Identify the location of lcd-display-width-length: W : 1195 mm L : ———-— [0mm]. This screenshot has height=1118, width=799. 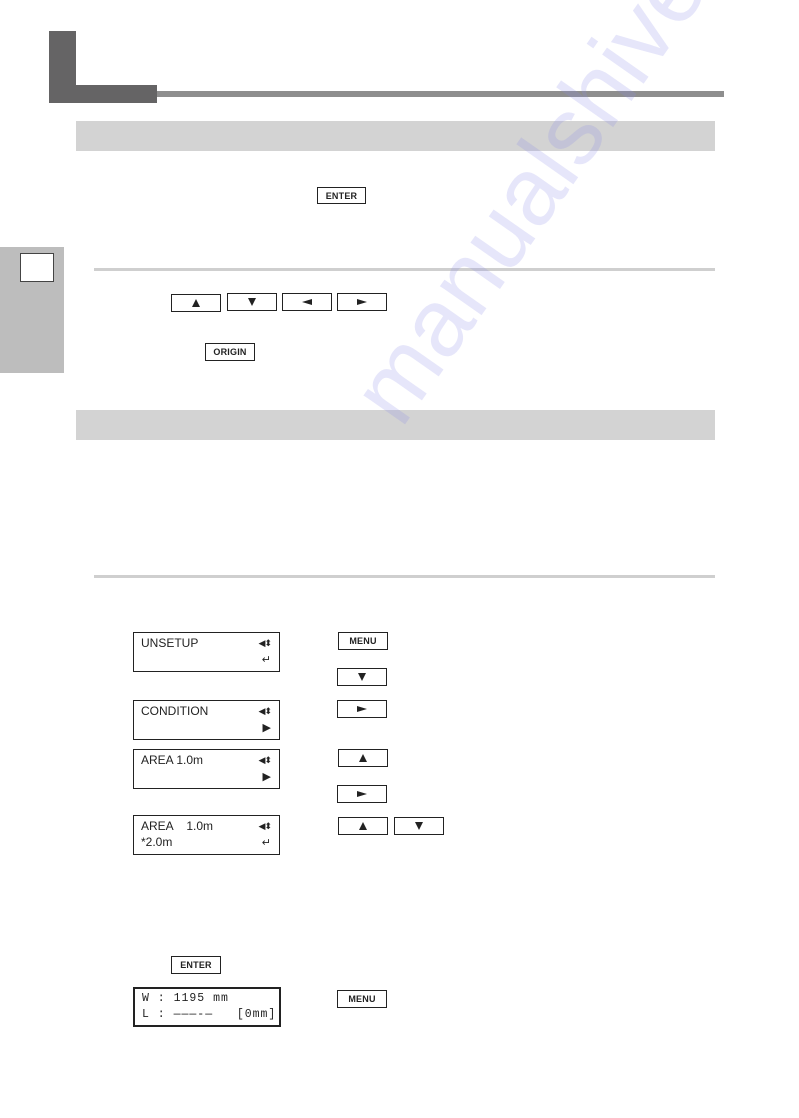
(207, 1007).